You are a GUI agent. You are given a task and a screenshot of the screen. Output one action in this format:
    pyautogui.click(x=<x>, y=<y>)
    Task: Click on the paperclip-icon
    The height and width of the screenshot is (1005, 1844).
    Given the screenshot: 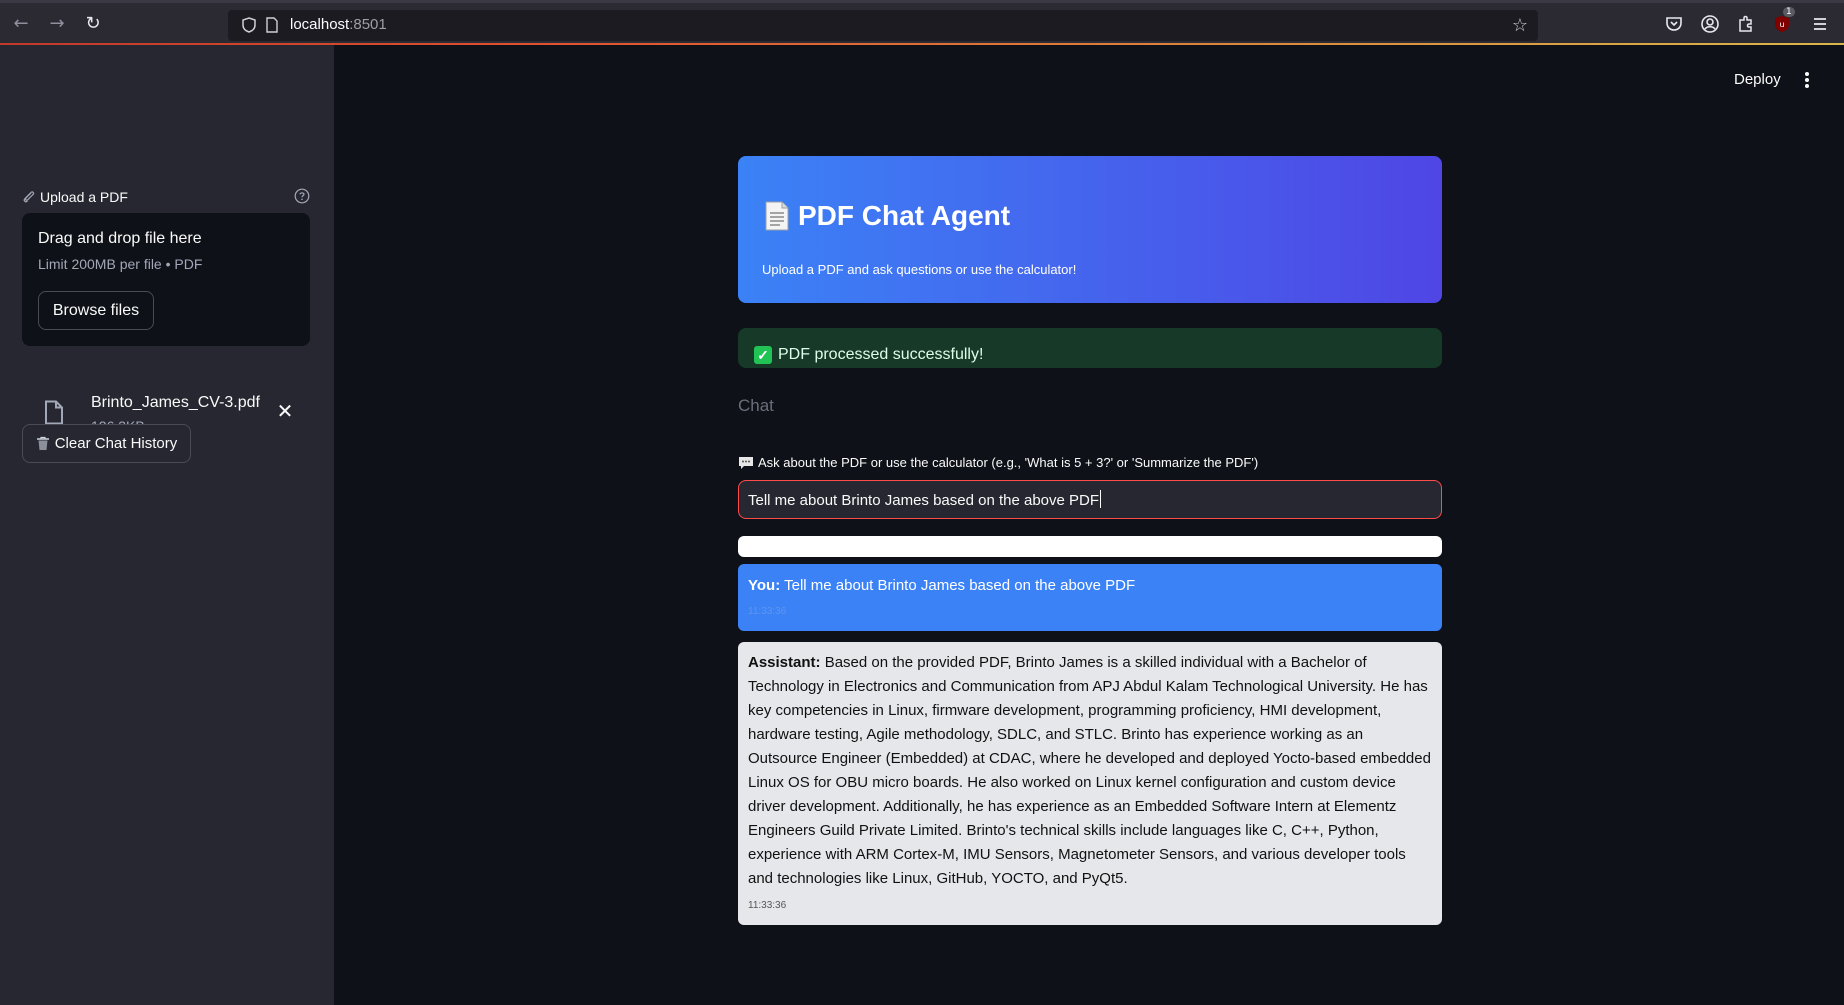 What is the action you would take?
    pyautogui.click(x=29, y=197)
    